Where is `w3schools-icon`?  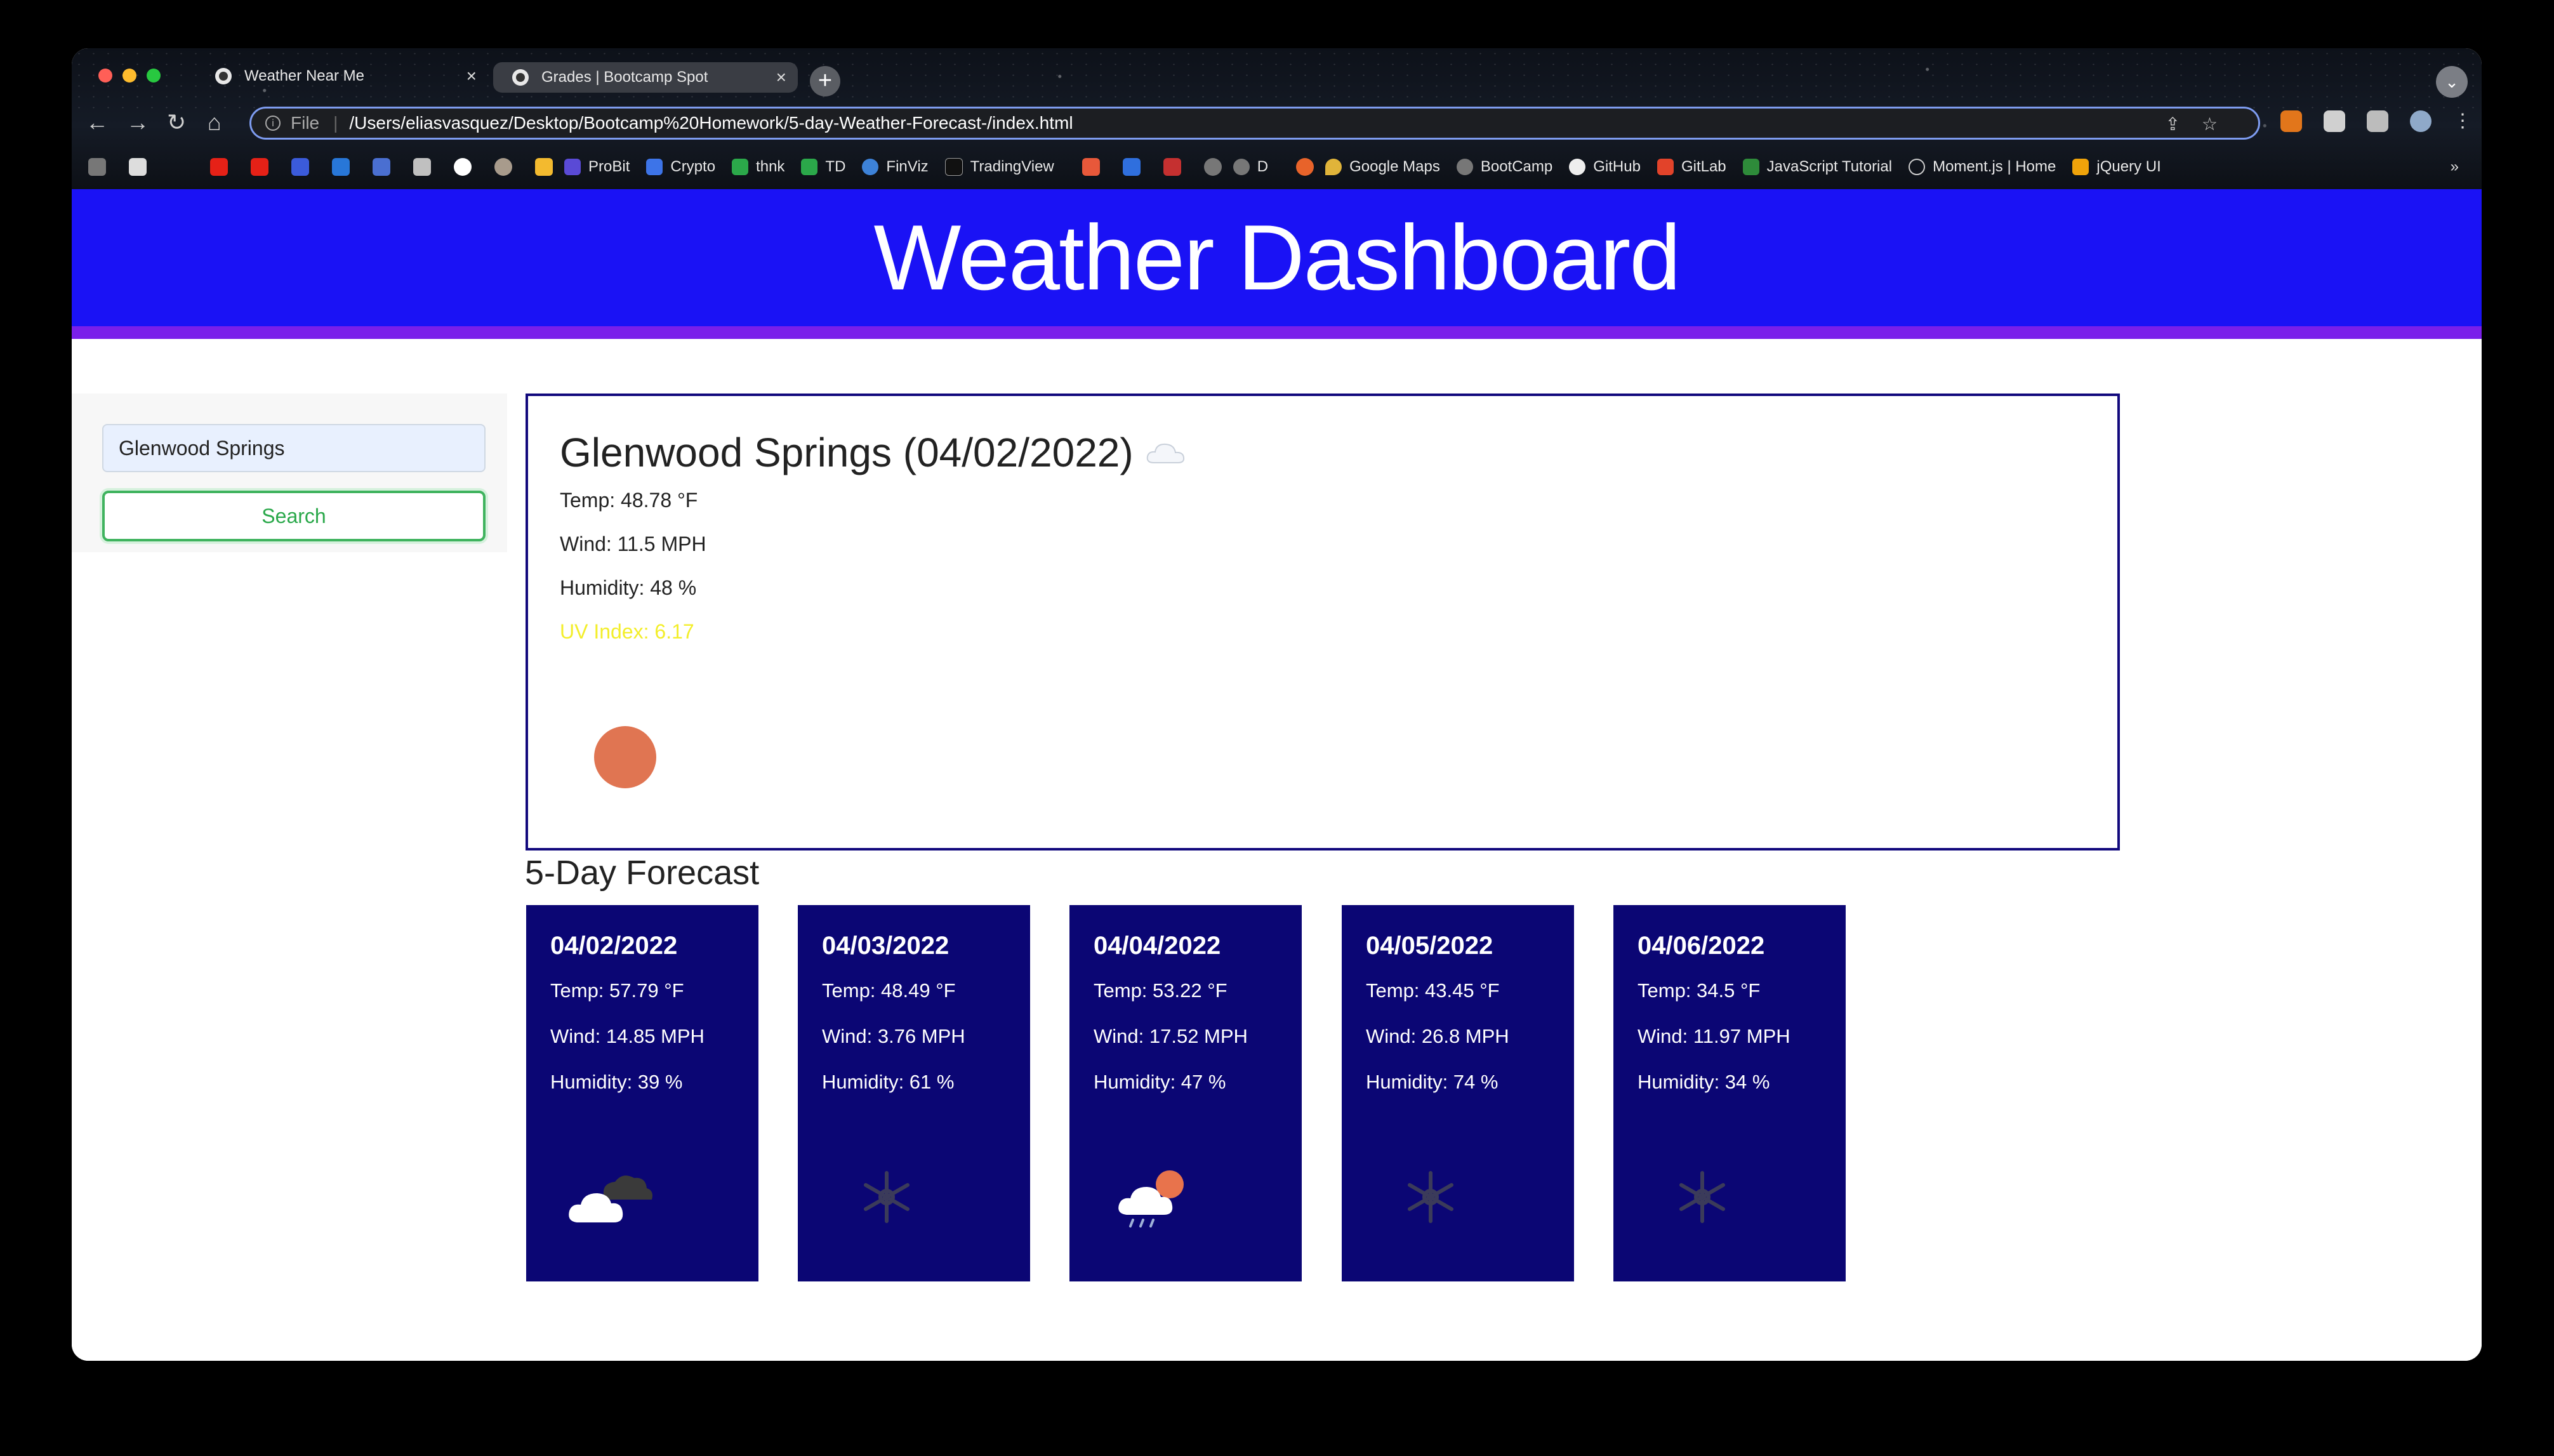 w3schools-icon is located at coordinates (1750, 167).